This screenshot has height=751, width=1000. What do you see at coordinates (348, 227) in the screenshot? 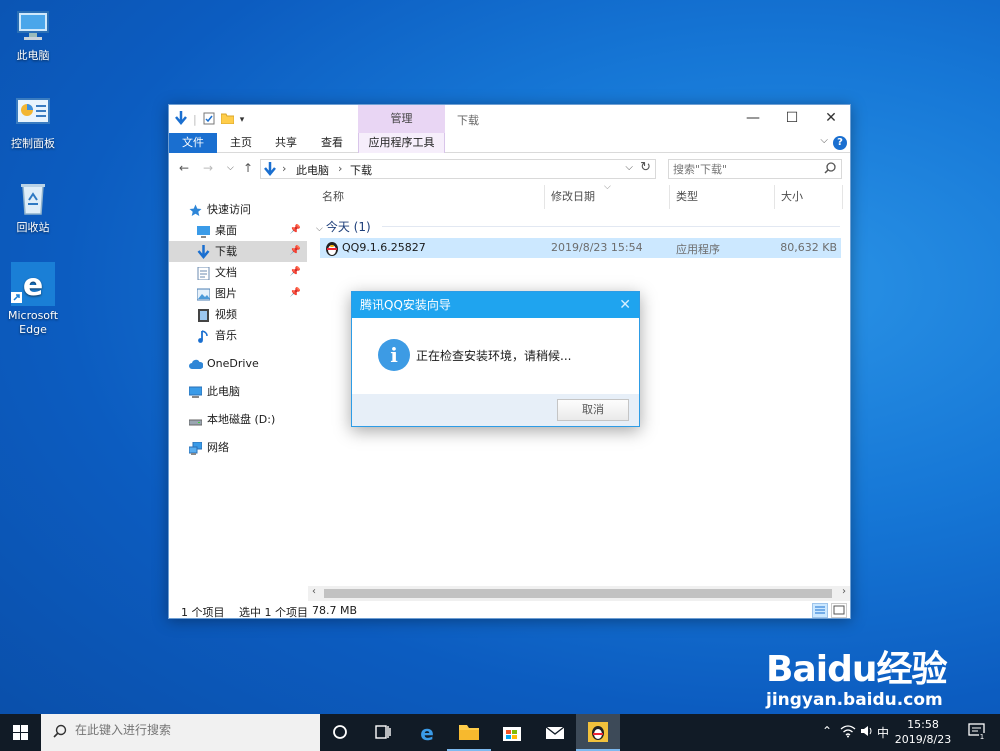
I see `group-label: 今天 (1)` at bounding box center [348, 227].